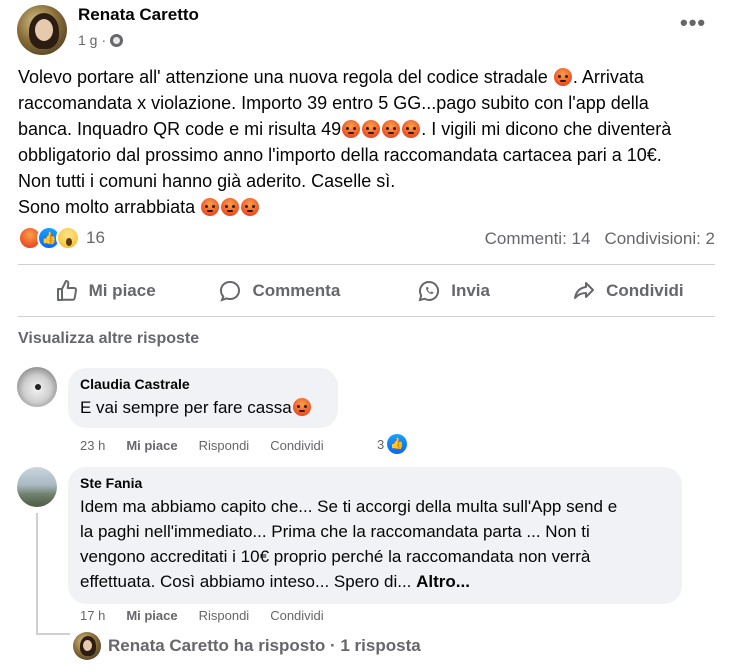  What do you see at coordinates (138, 15) in the screenshot?
I see `post-author: Renata Caretto` at bounding box center [138, 15].